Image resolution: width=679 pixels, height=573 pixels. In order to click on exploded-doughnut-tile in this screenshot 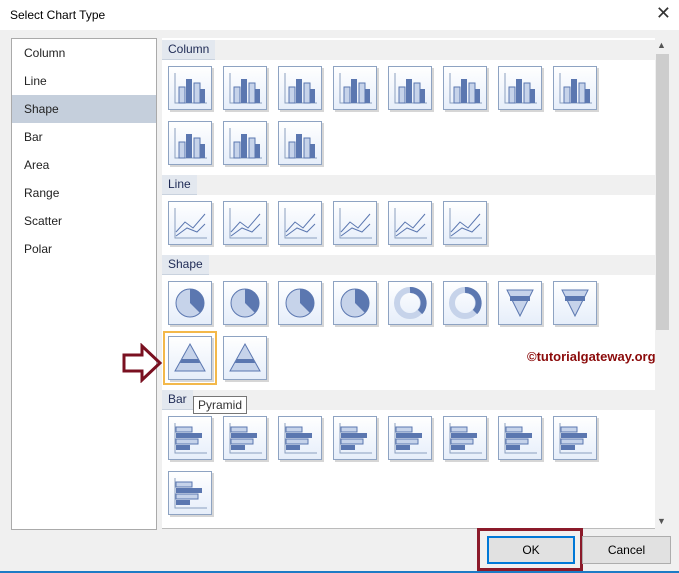, I will do `click(465, 303)`.